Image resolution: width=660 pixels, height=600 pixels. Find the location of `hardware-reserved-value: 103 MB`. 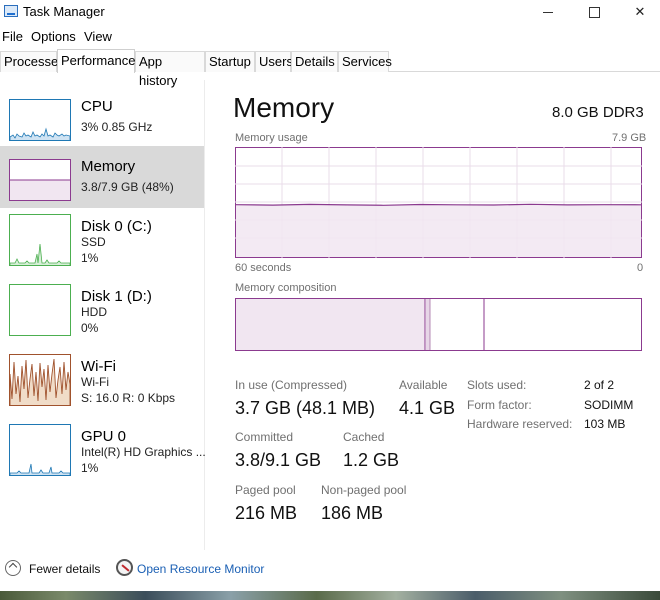

hardware-reserved-value: 103 MB is located at coordinates (605, 424).